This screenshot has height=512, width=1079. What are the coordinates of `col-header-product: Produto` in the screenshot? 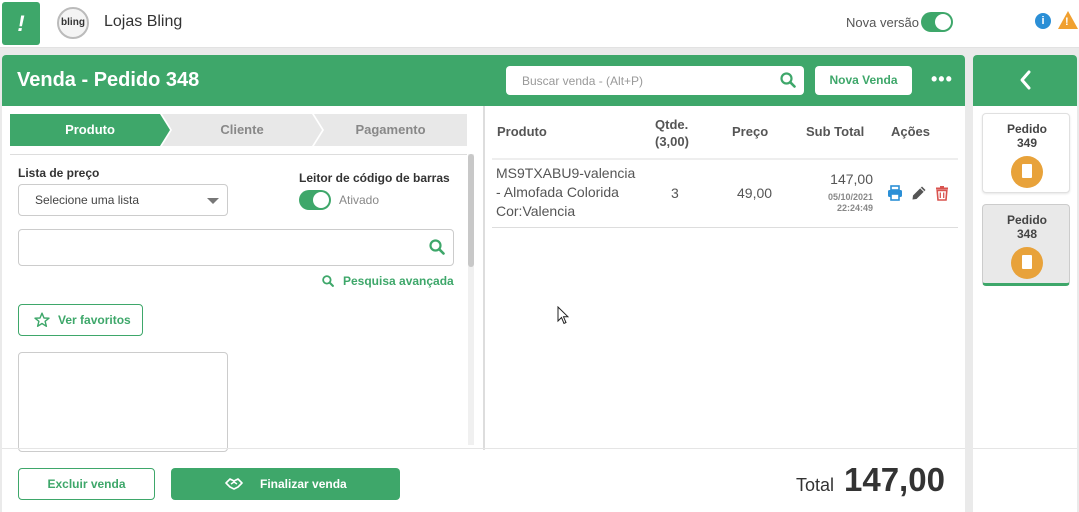 It's located at (522, 131).